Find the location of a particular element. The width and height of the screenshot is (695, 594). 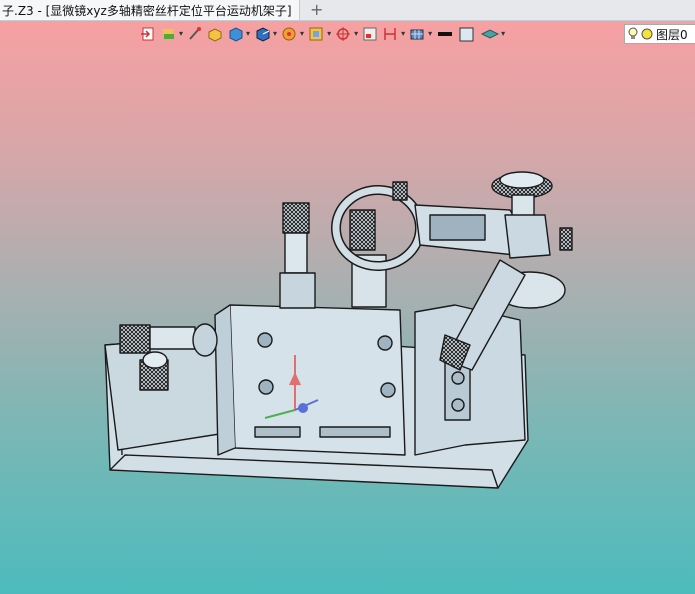

dimension-icon: ▾ is located at coordinates (393, 34).